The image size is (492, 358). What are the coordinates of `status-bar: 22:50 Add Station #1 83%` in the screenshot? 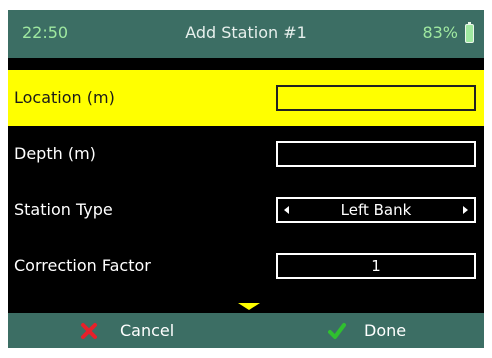 It's located at (246, 34).